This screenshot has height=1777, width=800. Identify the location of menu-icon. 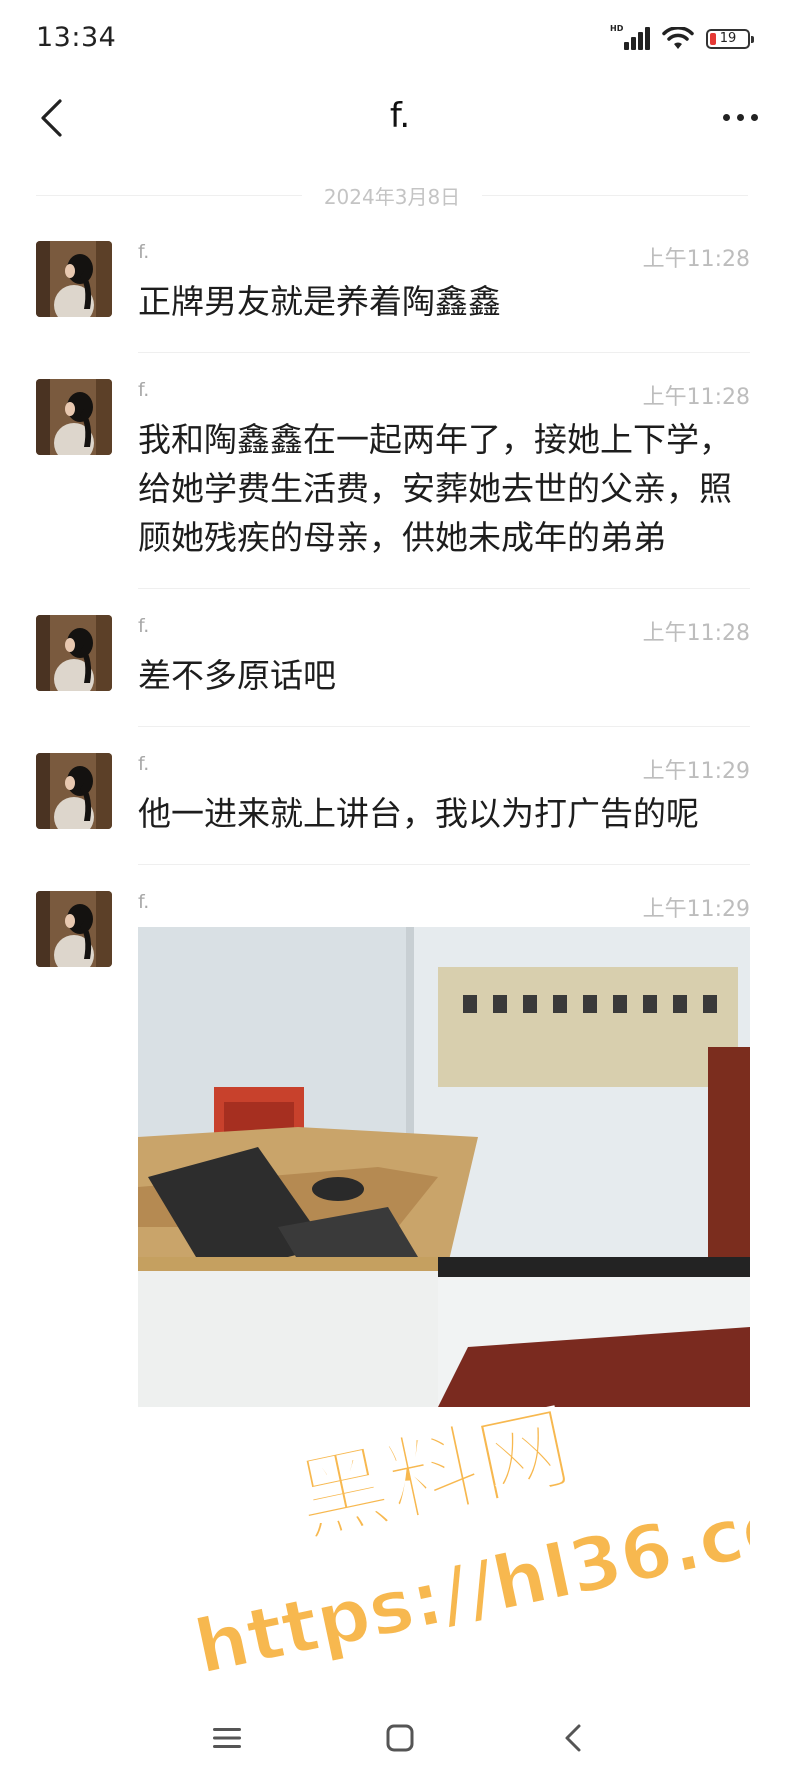
(226, 1738).